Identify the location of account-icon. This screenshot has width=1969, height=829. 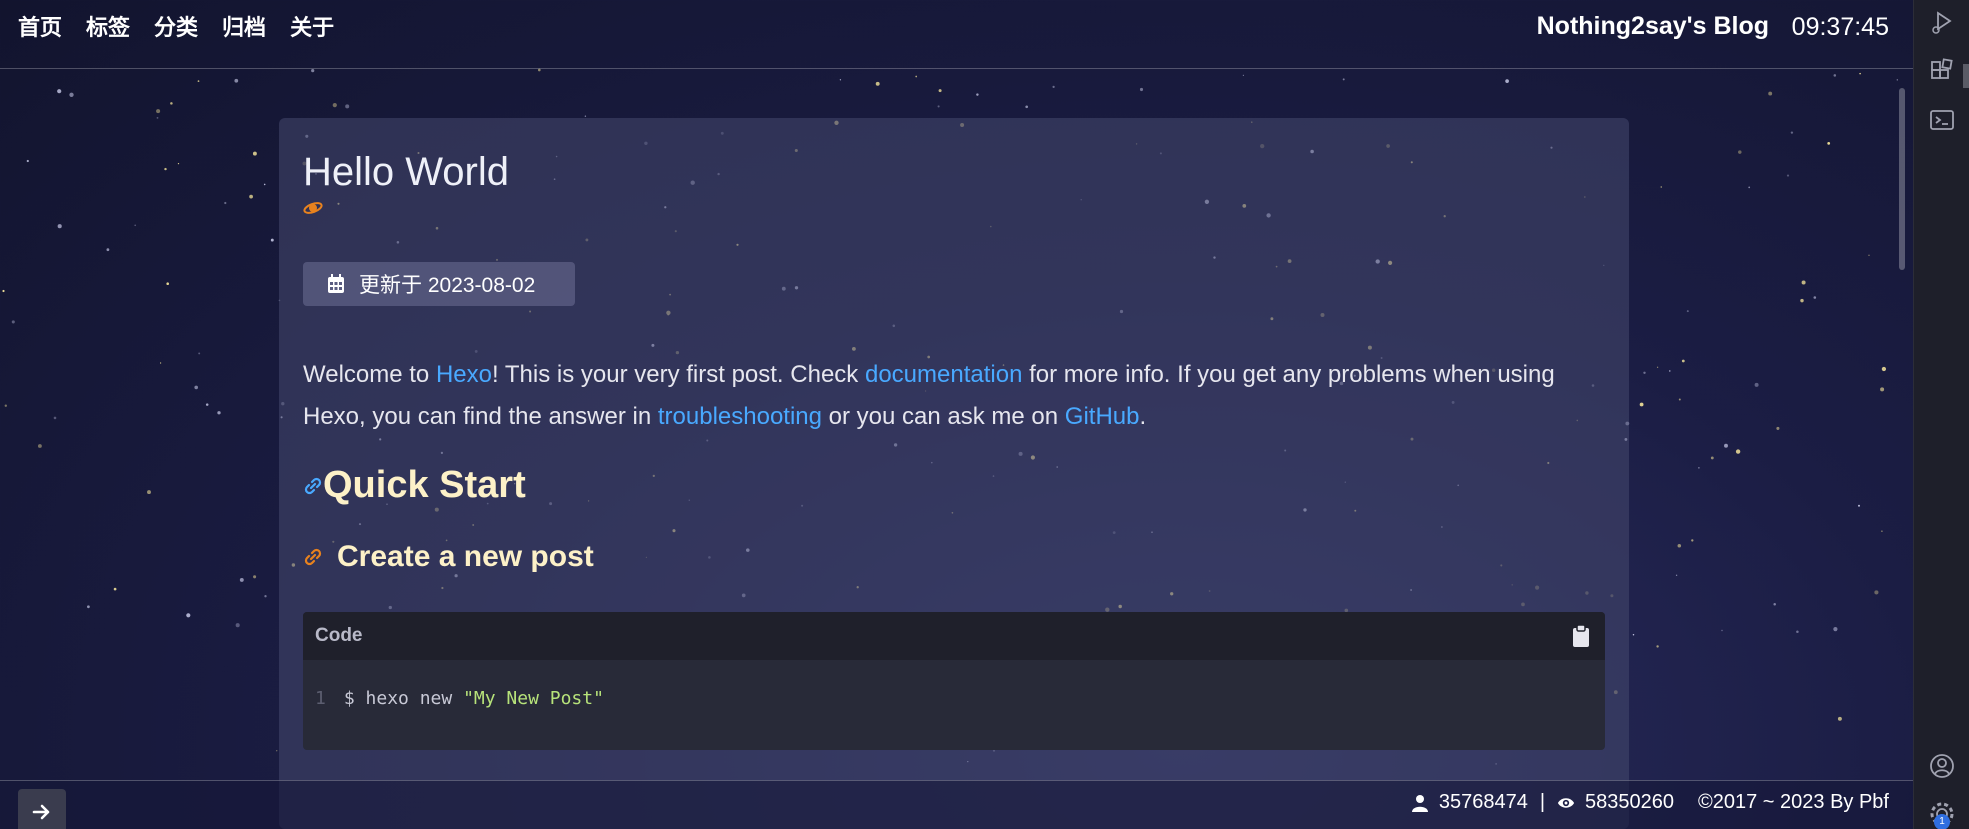
(1942, 766).